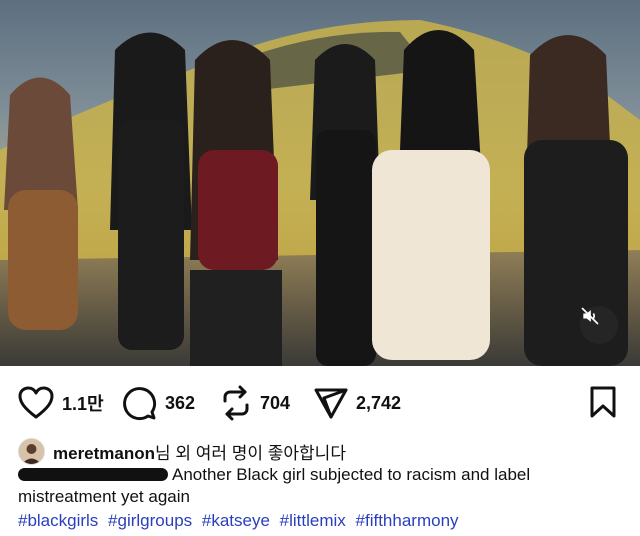  Describe the element at coordinates (180, 402) in the screenshot. I see `comment-count: 362` at that location.